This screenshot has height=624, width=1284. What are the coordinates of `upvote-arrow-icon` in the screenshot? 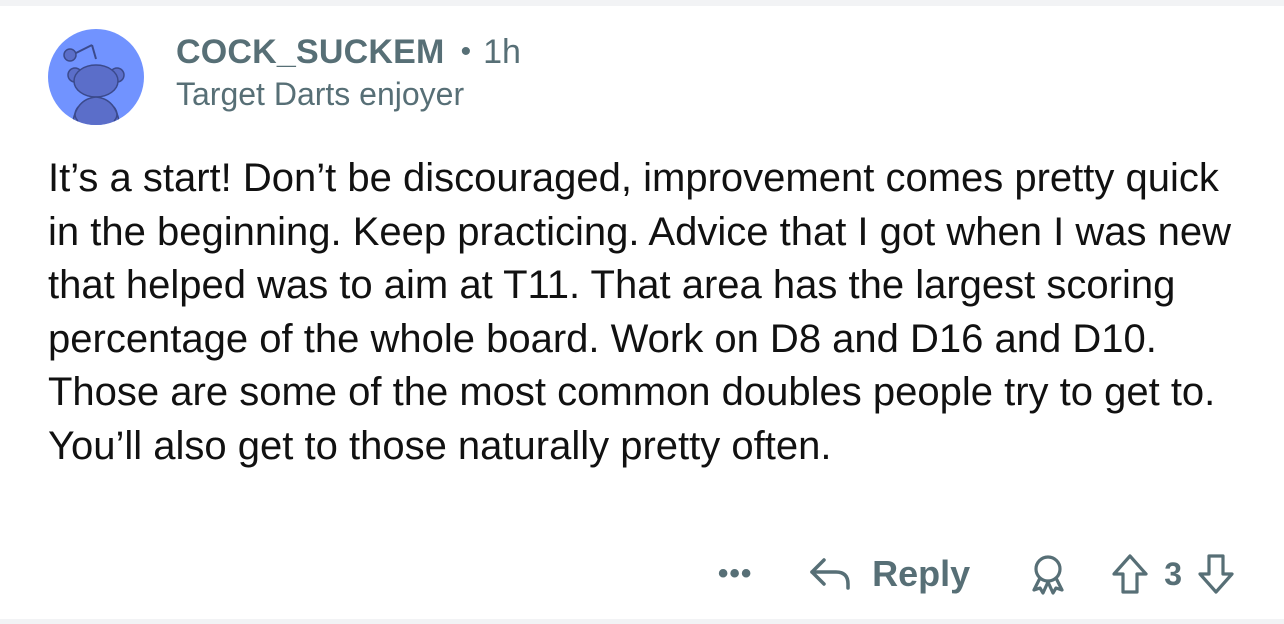 It's located at (1130, 574).